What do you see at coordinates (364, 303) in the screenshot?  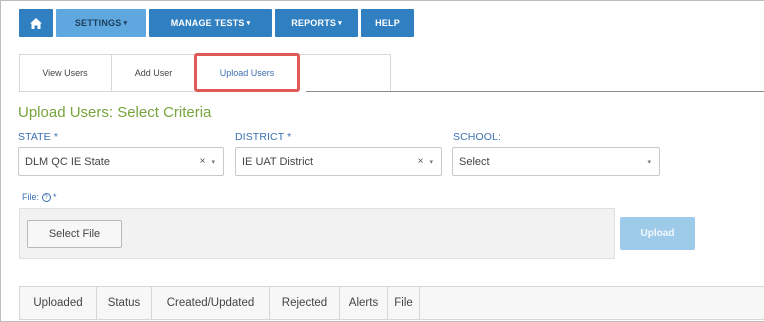 I see `column-header-alerts: Alerts` at bounding box center [364, 303].